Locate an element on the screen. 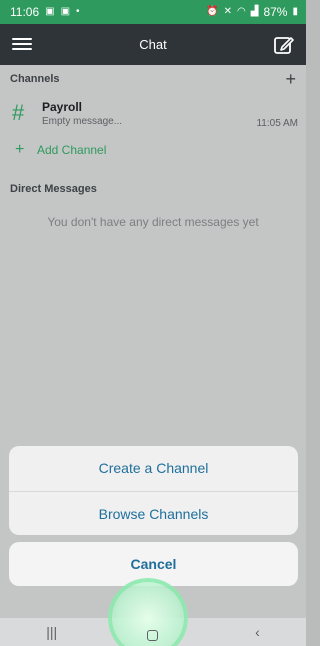  back-icon: ‹ is located at coordinates (257, 632).